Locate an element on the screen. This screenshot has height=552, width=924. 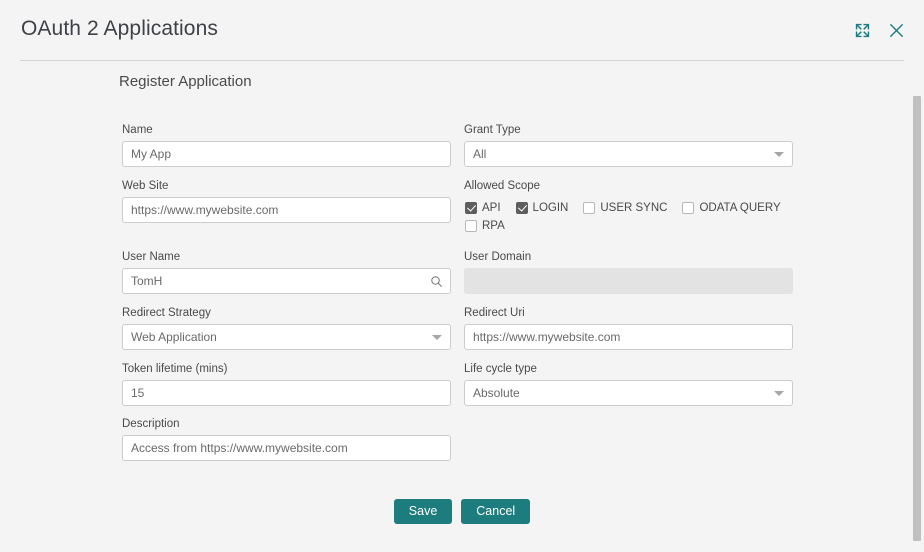
close-icon is located at coordinates (896, 30).